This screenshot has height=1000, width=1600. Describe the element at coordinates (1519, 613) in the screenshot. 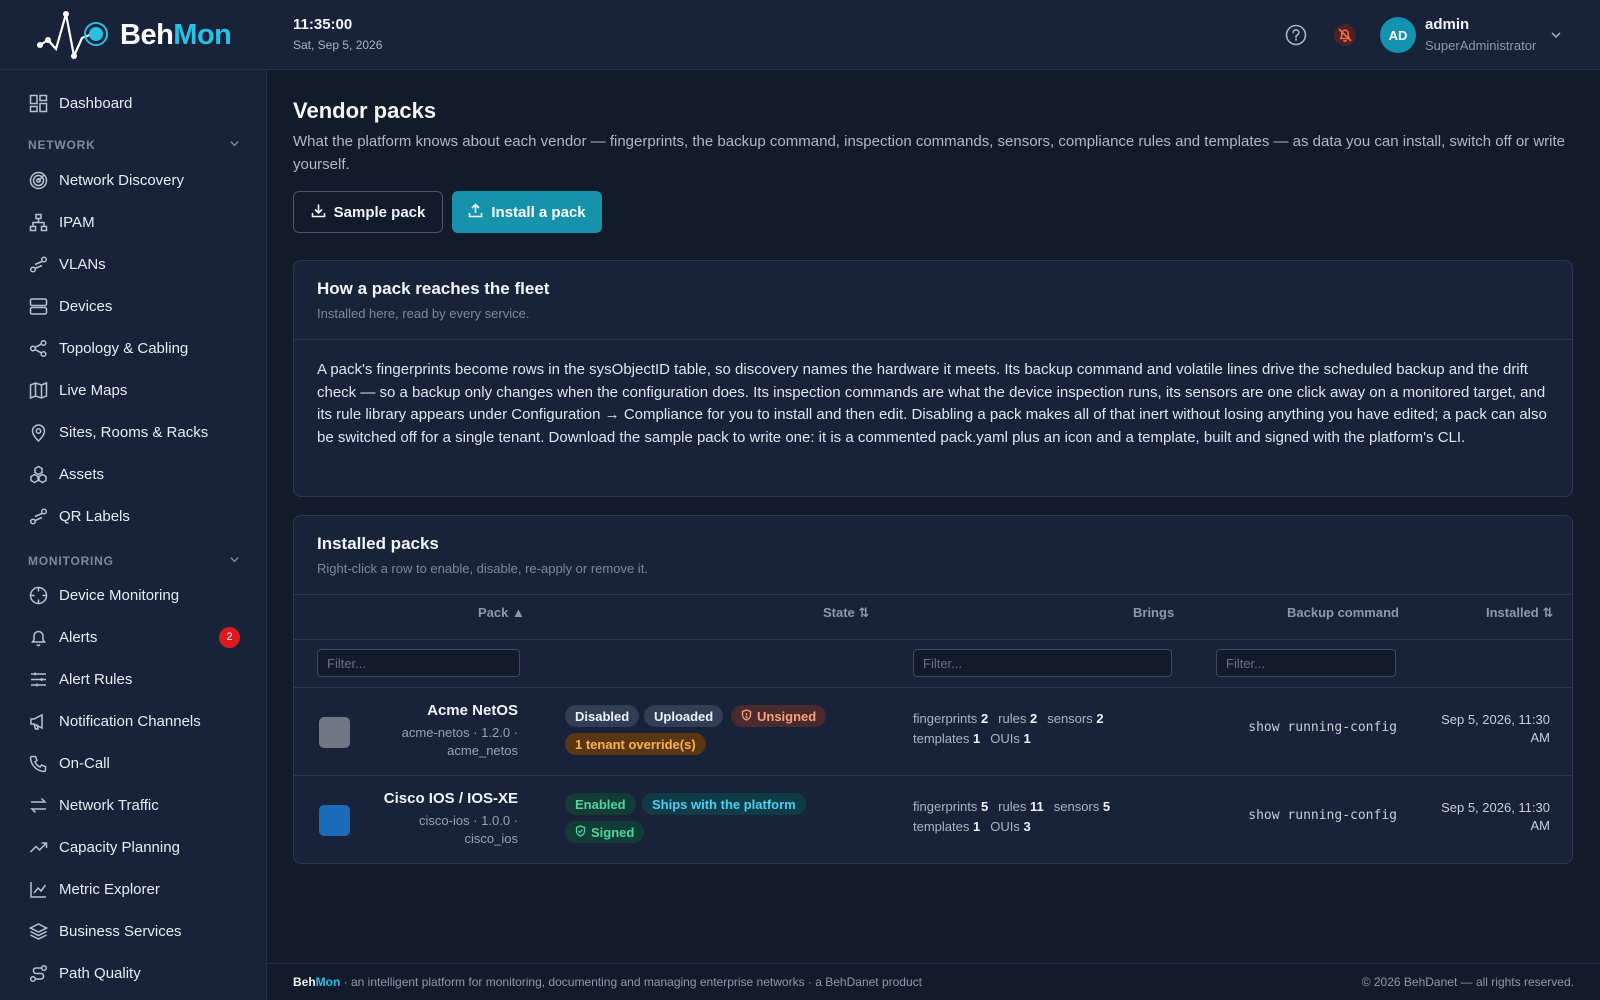

I see `column-header-installed: Installed ⇅` at that location.